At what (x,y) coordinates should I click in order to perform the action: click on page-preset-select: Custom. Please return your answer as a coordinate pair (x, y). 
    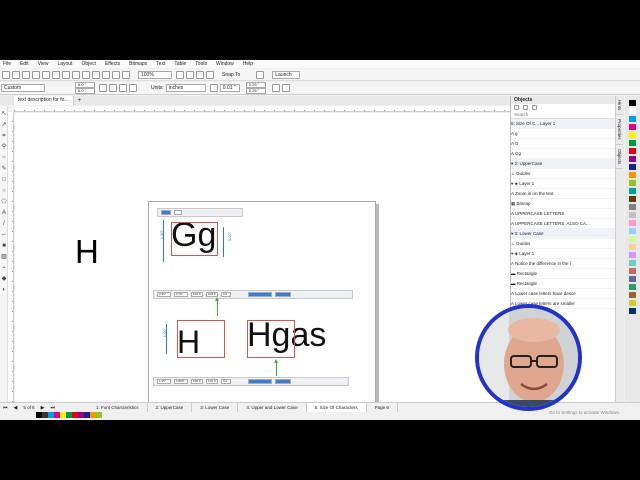
    Looking at the image, I should click on (23, 88).